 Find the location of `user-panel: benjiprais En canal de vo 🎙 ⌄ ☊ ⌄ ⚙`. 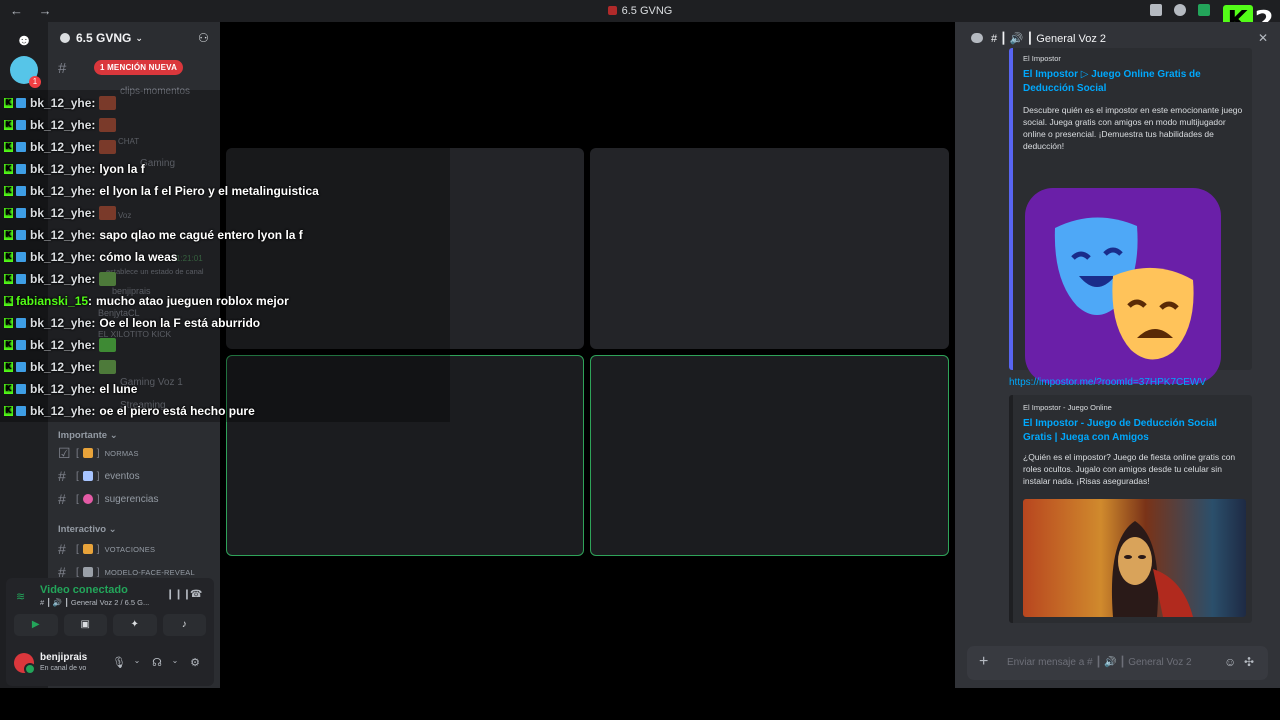

user-panel: benjiprais En canal de vo 🎙 ⌄ ☊ ⌄ ⚙ is located at coordinates (110, 664).